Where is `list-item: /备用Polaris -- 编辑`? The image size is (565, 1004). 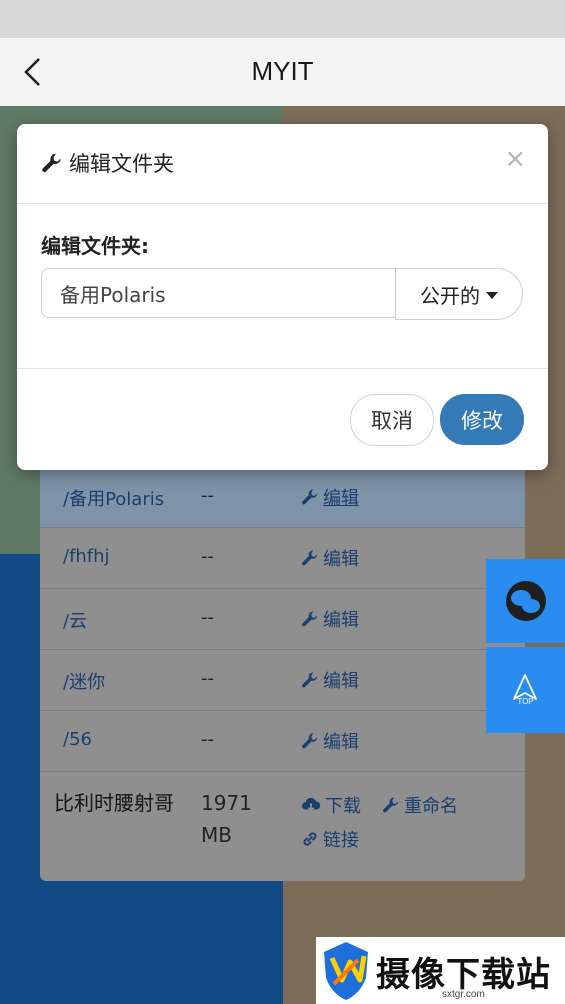
list-item: /备用Polaris -- 编辑 is located at coordinates (282, 496).